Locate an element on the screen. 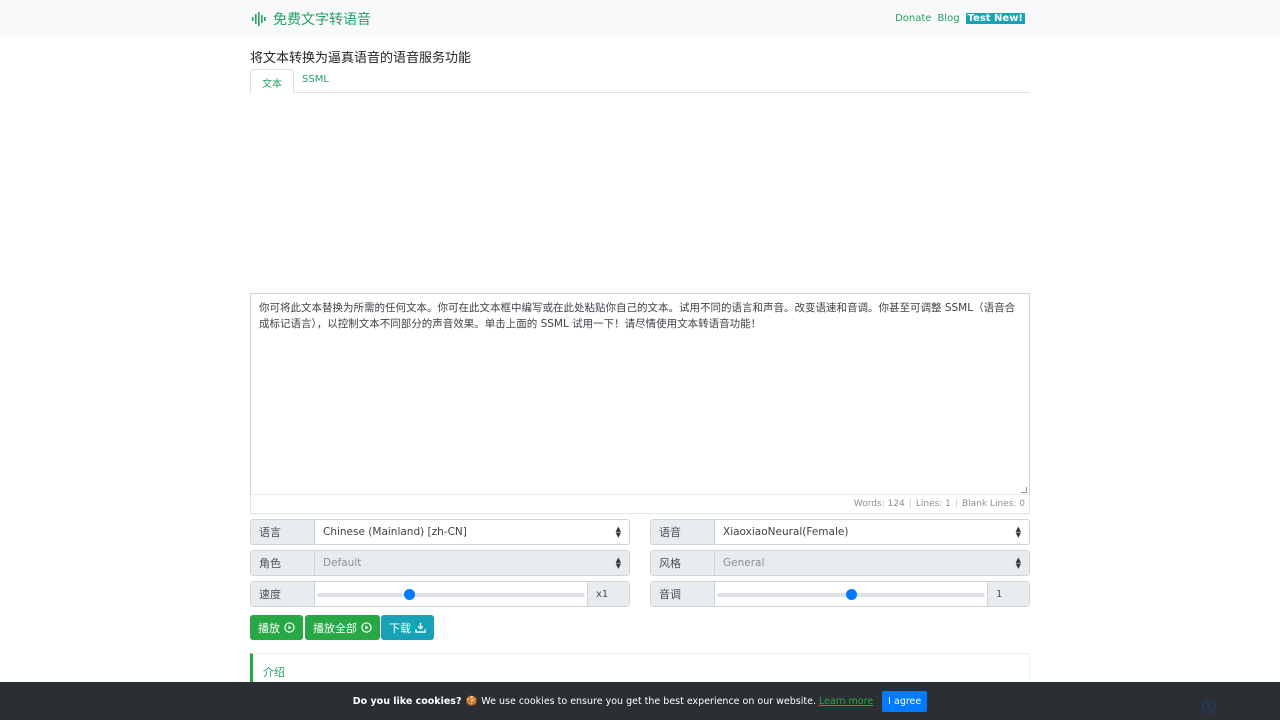 The image size is (1280, 720). pitch-slider is located at coordinates (851, 594).